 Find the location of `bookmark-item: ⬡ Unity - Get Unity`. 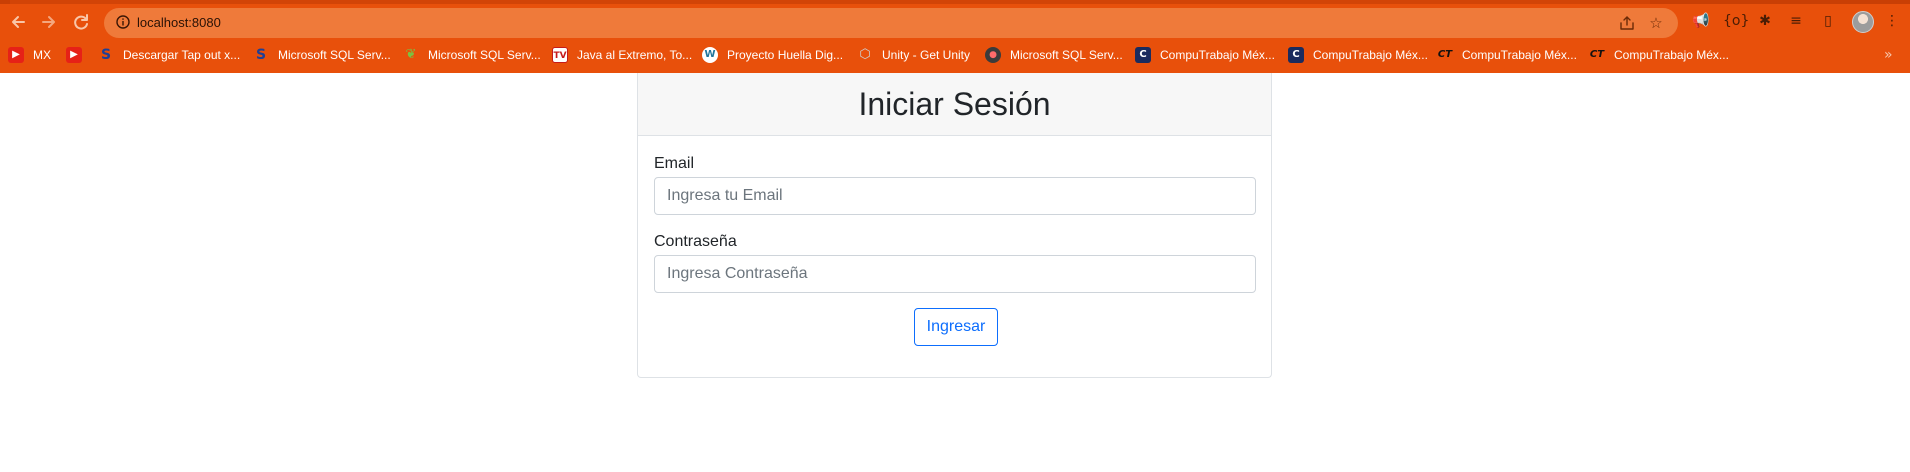

bookmark-item: ⬡ Unity - Get Unity is located at coordinates (913, 55).